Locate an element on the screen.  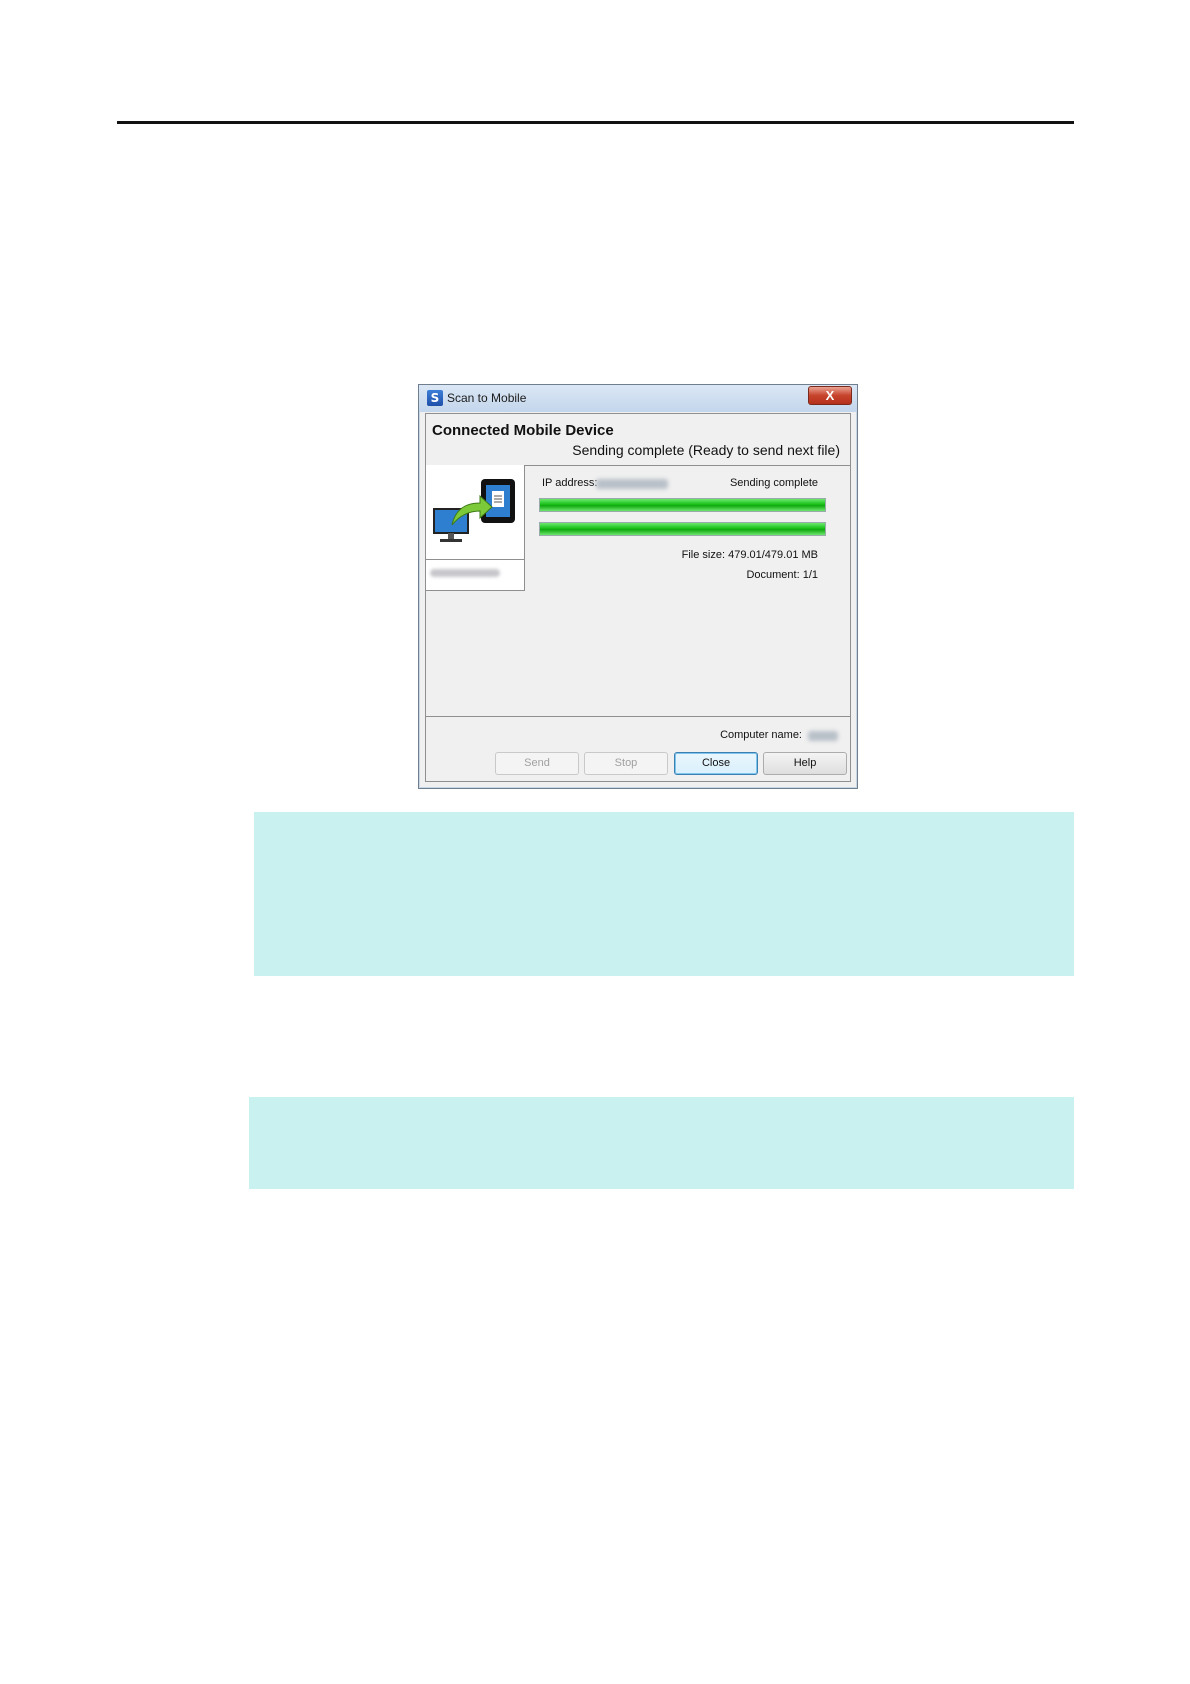
total-progress-fill is located at coordinates (682, 529).